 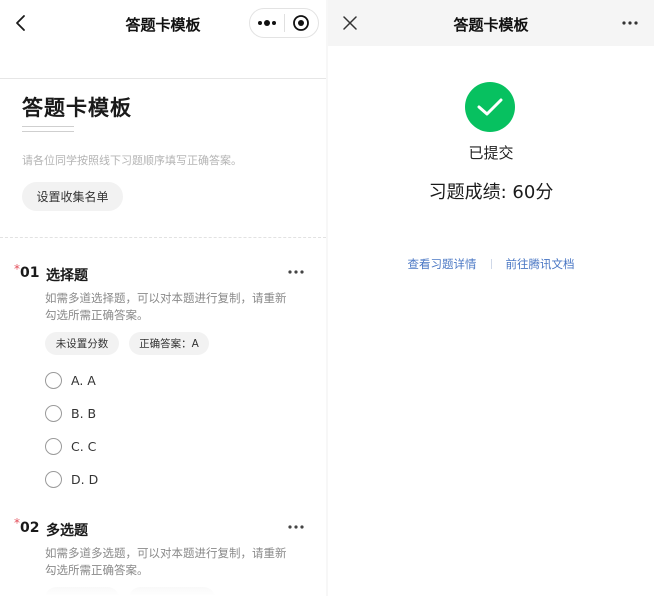 I want to click on option-c: C. C, so click(x=70, y=446).